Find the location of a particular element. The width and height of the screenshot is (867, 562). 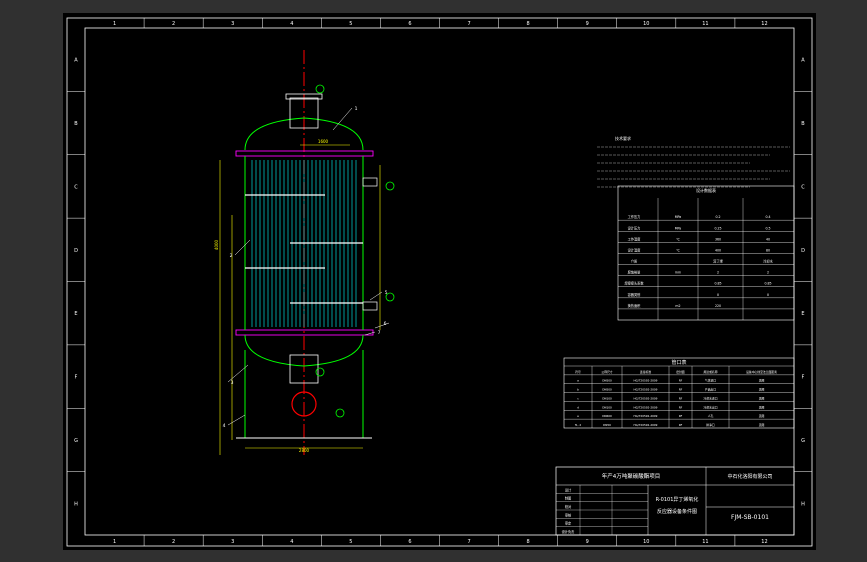

zone-col-top: 10 is located at coordinates (646, 24).